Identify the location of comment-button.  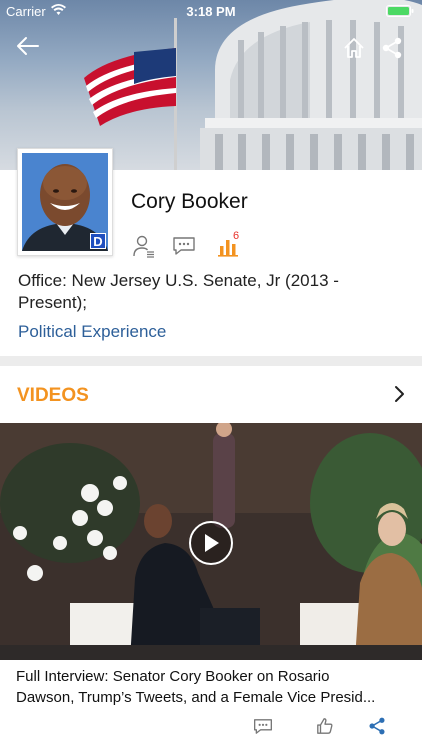
(184, 246).